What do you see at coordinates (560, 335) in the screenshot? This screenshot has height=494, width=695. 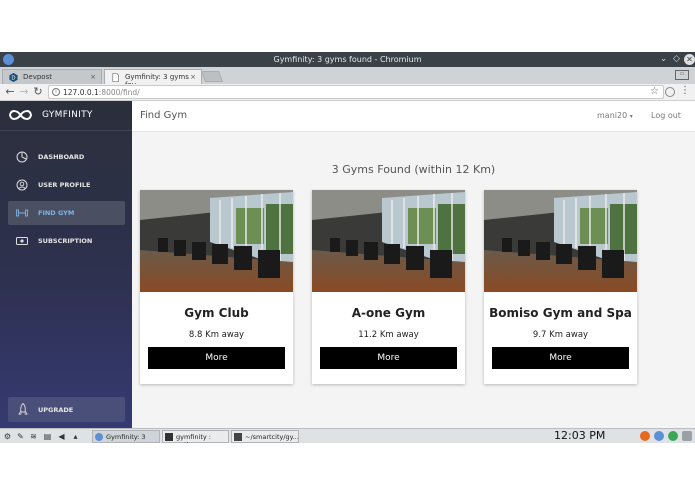 I see `gym-distance: 9.7 Km away` at bounding box center [560, 335].